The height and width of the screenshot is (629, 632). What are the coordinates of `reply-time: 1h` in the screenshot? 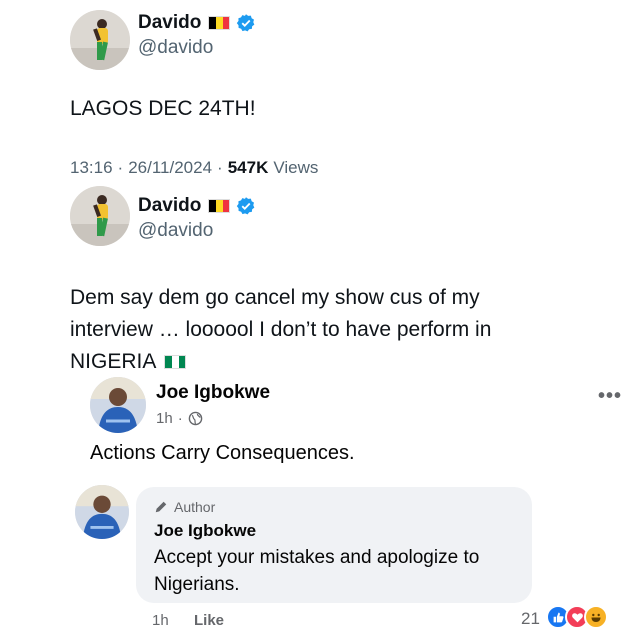 It's located at (160, 620).